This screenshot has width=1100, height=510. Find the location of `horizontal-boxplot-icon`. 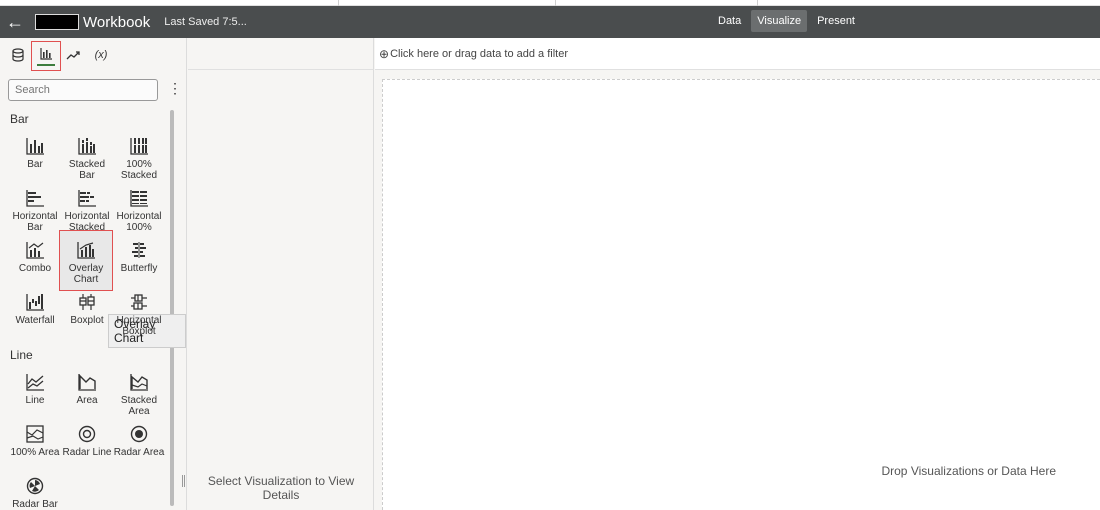

horizontal-boxplot-icon is located at coordinates (139, 302).